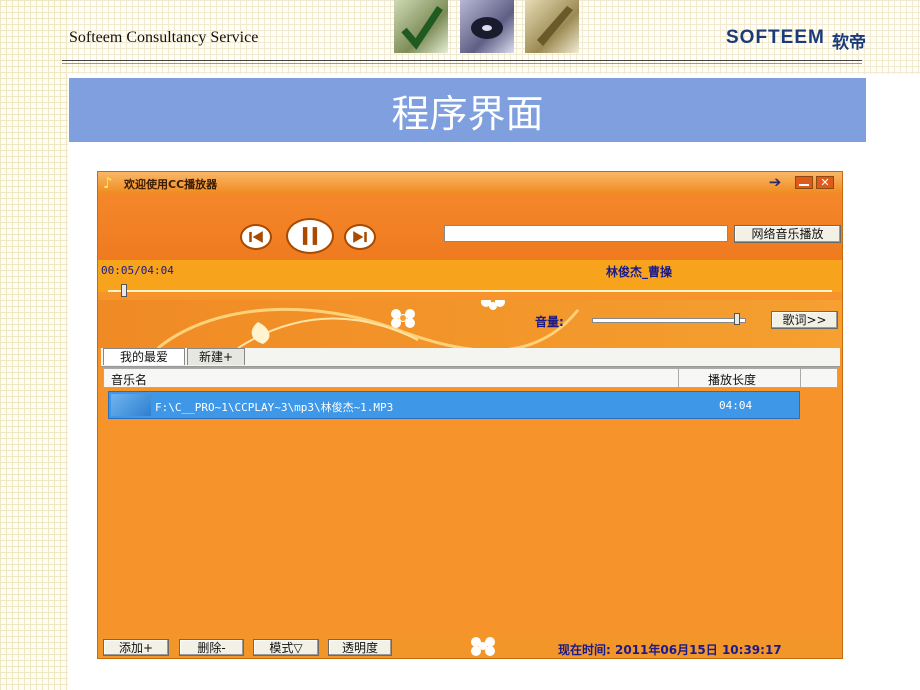 This screenshot has height=690, width=920. Describe the element at coordinates (124, 290) in the screenshot. I see `progress-slider-handle` at that location.